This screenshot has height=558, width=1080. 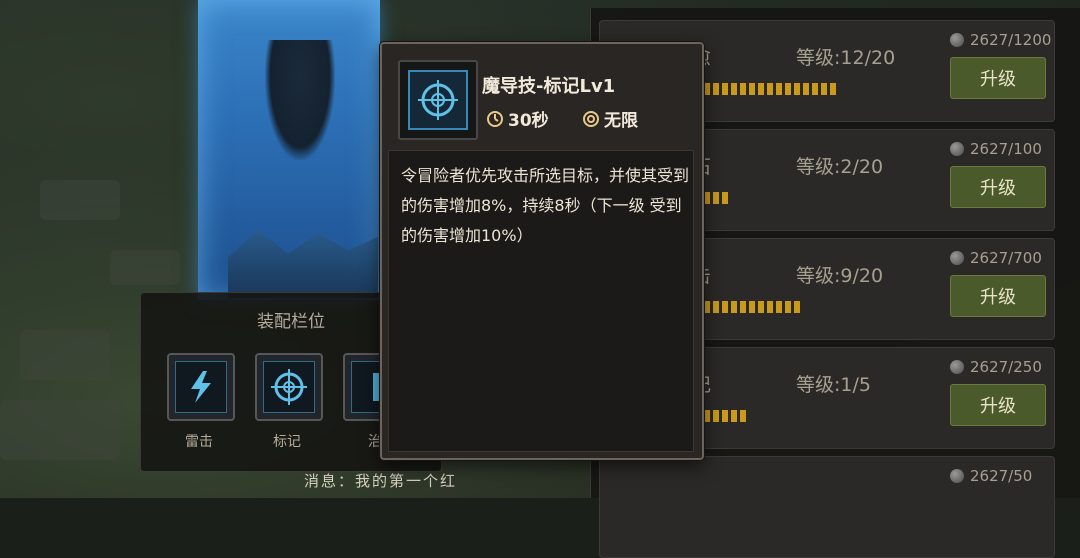 What do you see at coordinates (528, 121) in the screenshot?
I see `cooldown-value: 30秒` at bounding box center [528, 121].